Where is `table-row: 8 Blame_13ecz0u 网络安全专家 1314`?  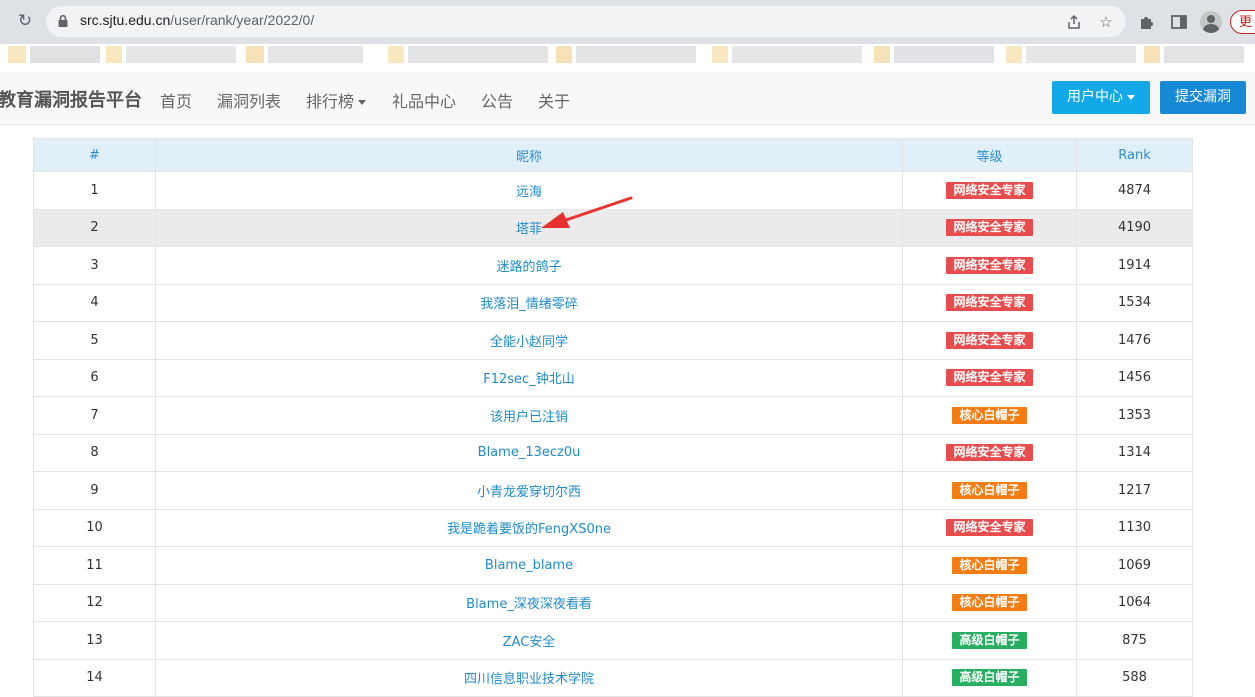 table-row: 8 Blame_13ecz0u 网络安全专家 1314 is located at coordinates (613, 452).